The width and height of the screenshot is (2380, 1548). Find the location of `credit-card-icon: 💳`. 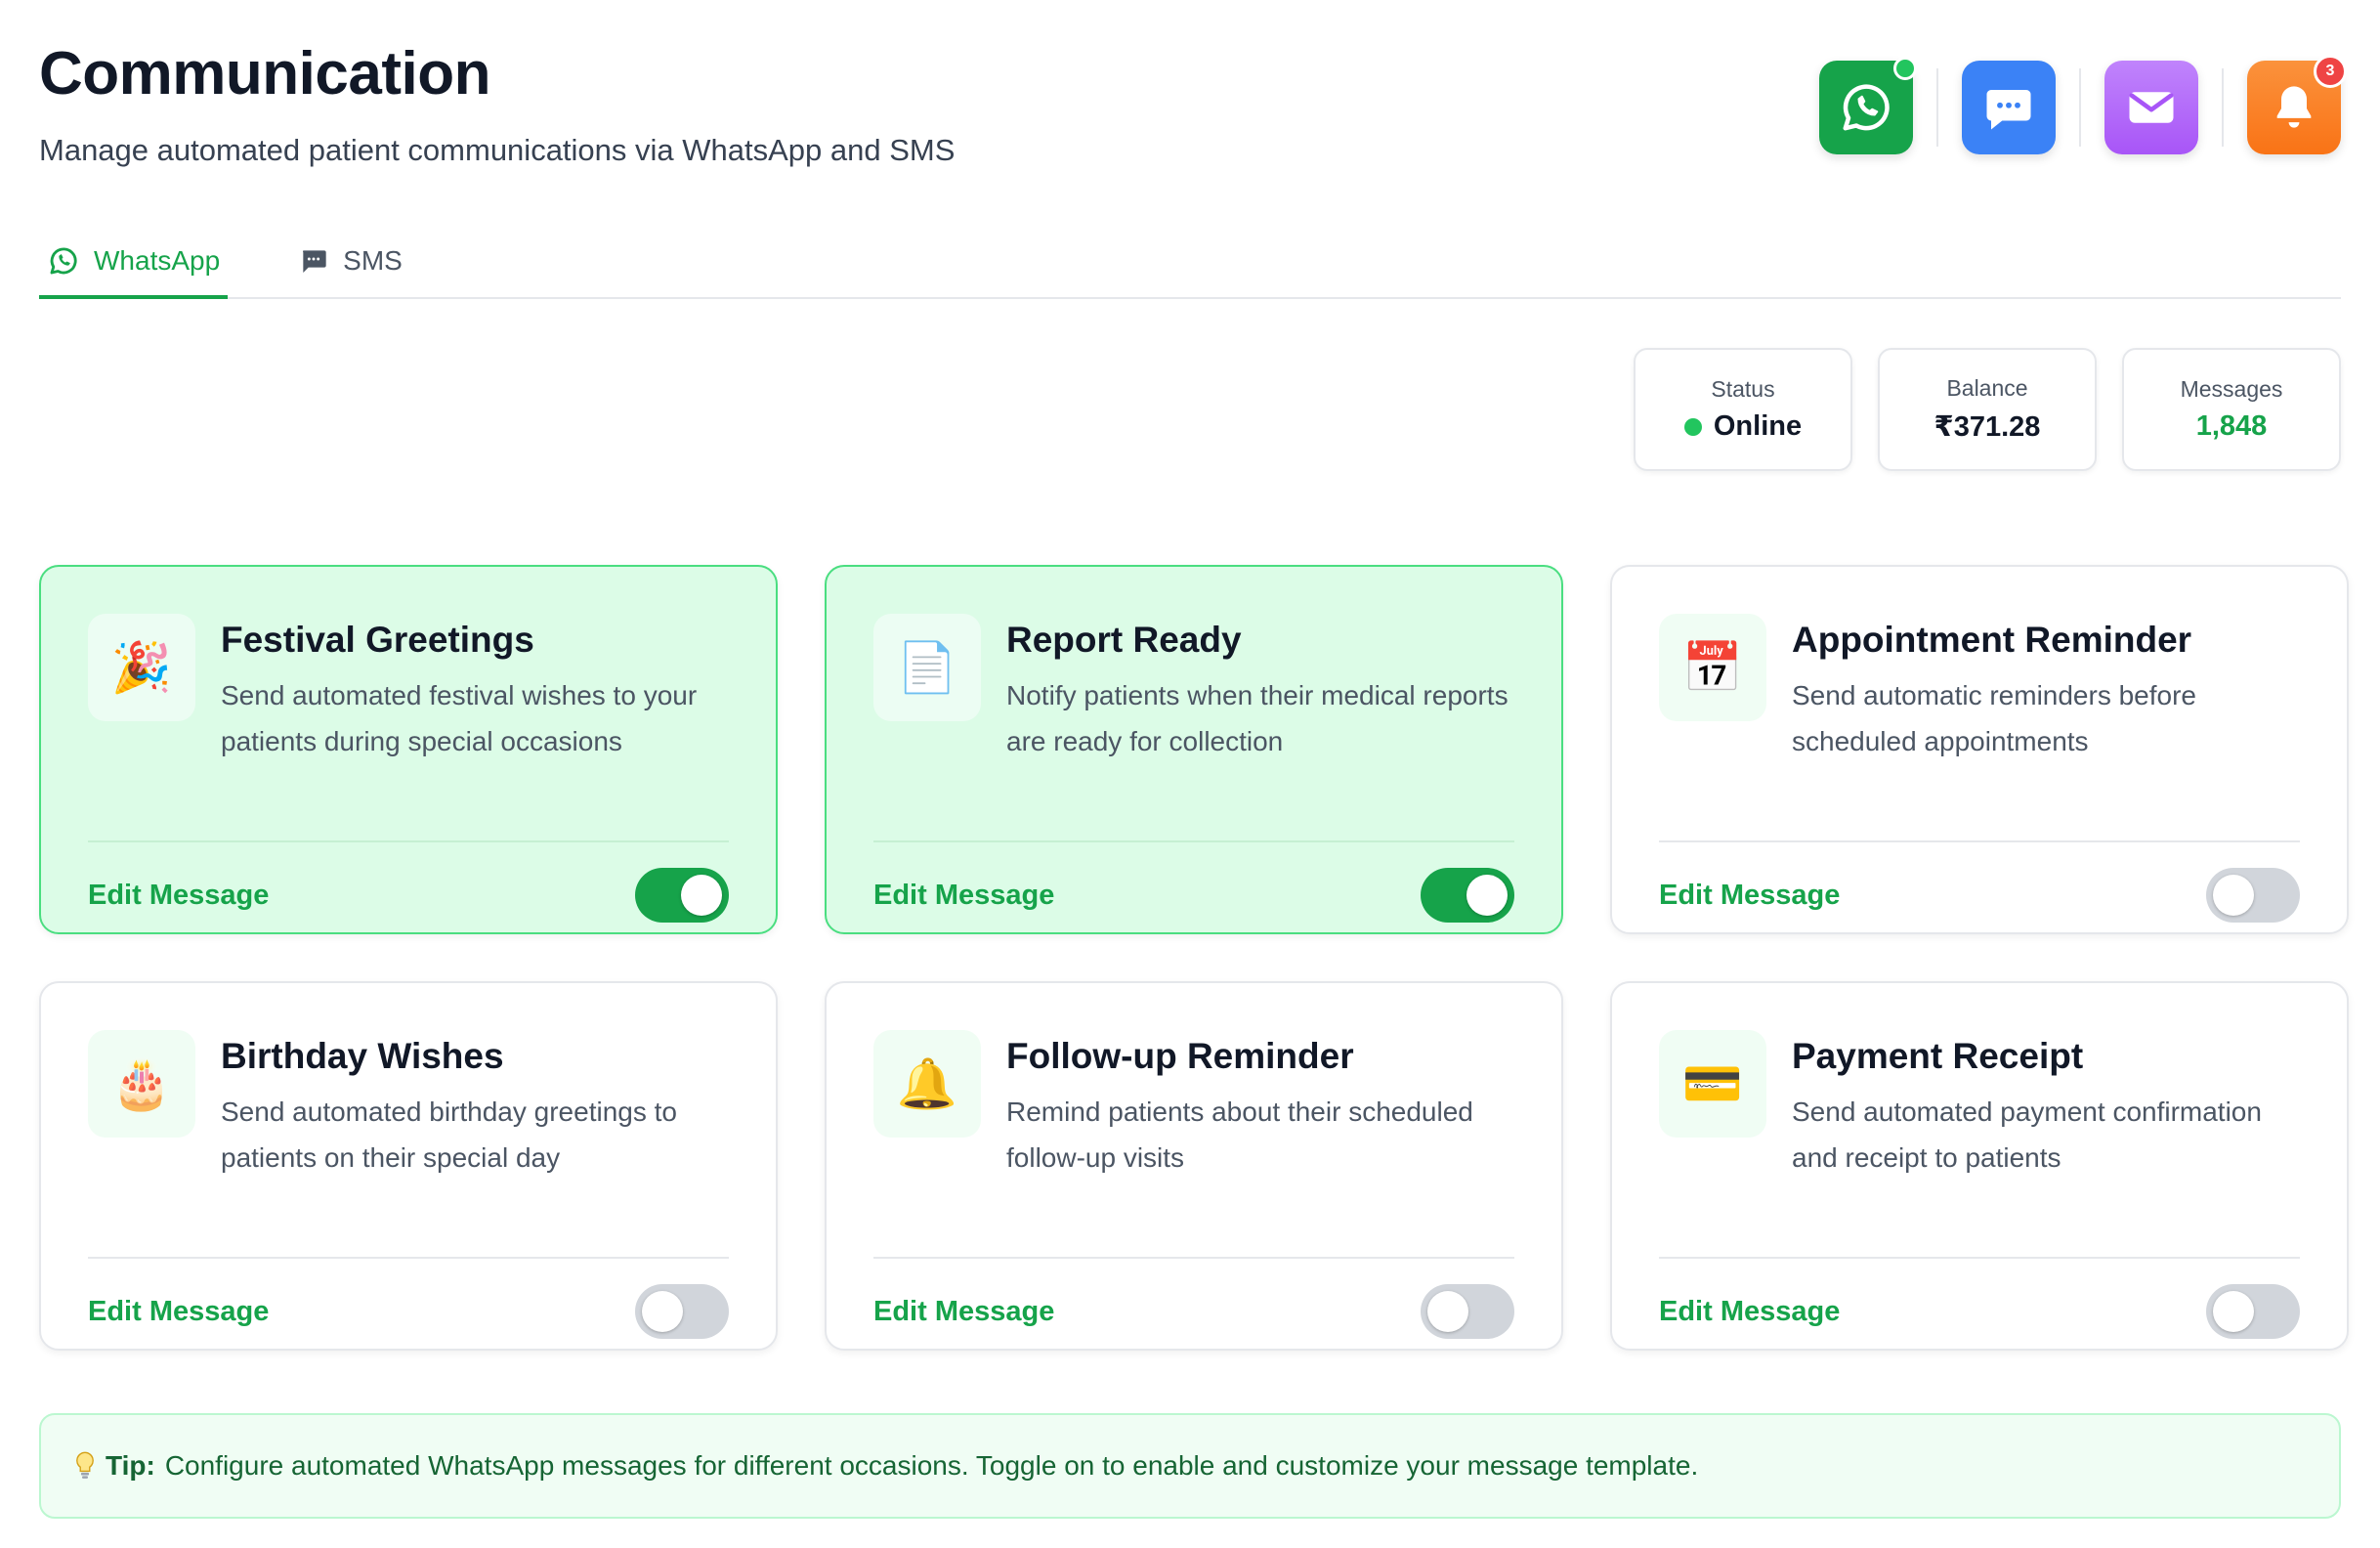

credit-card-icon: 💳 is located at coordinates (1712, 1084).